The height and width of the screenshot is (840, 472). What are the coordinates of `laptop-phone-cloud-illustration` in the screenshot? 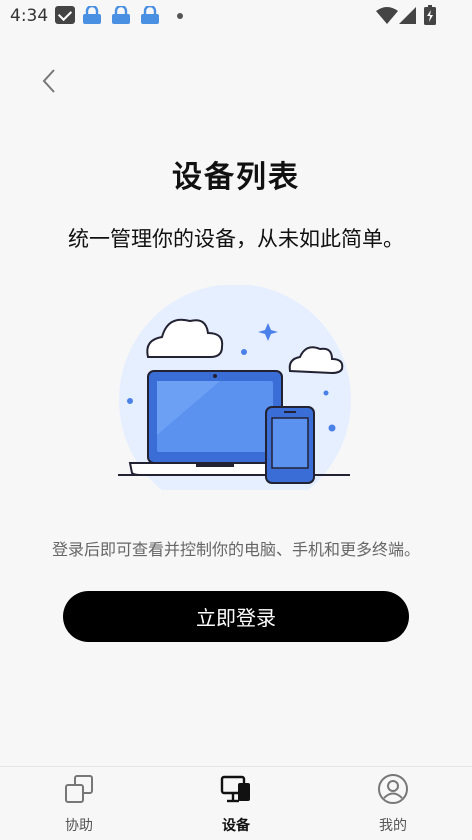 It's located at (234, 387).